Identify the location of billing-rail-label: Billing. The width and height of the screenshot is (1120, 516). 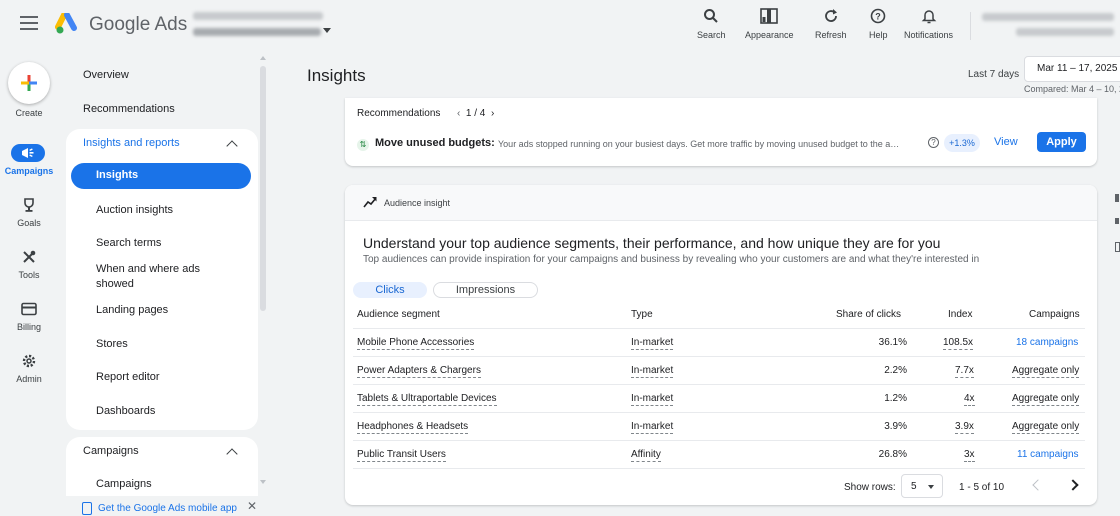
(28, 327).